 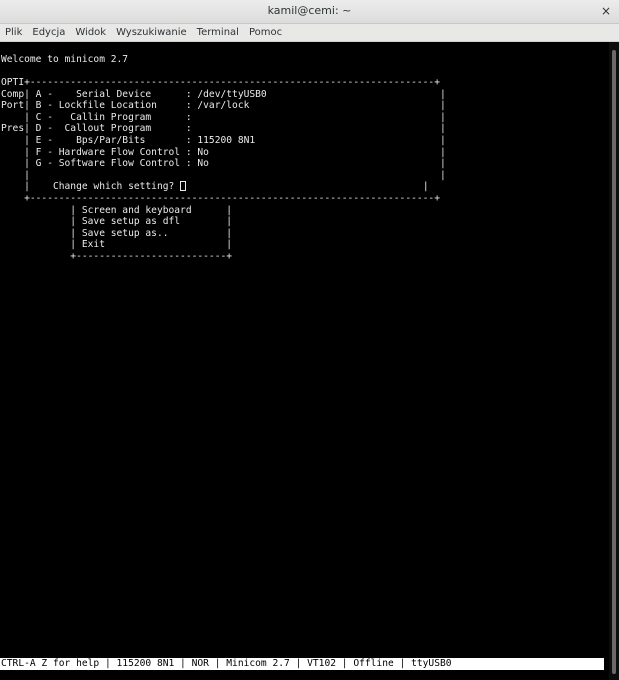 What do you see at coordinates (151, 32) in the screenshot?
I see `menu-wyszukiwanie: Wyszukiwanie` at bounding box center [151, 32].